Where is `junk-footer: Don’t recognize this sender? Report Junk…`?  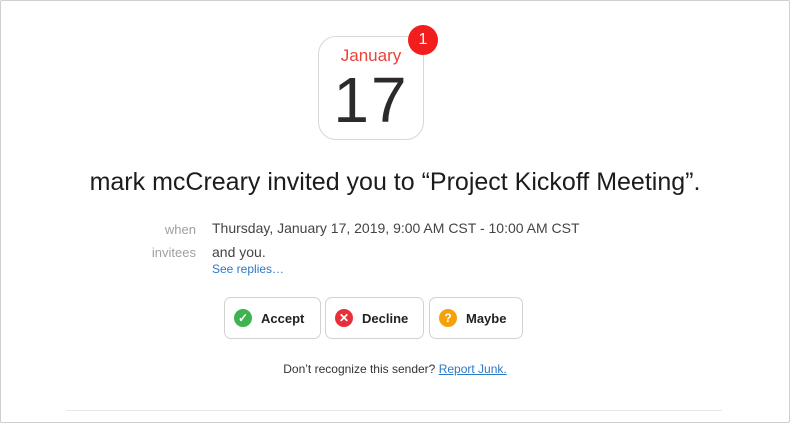
junk-footer: Don’t recognize this sender? Report Junk… is located at coordinates (395, 369).